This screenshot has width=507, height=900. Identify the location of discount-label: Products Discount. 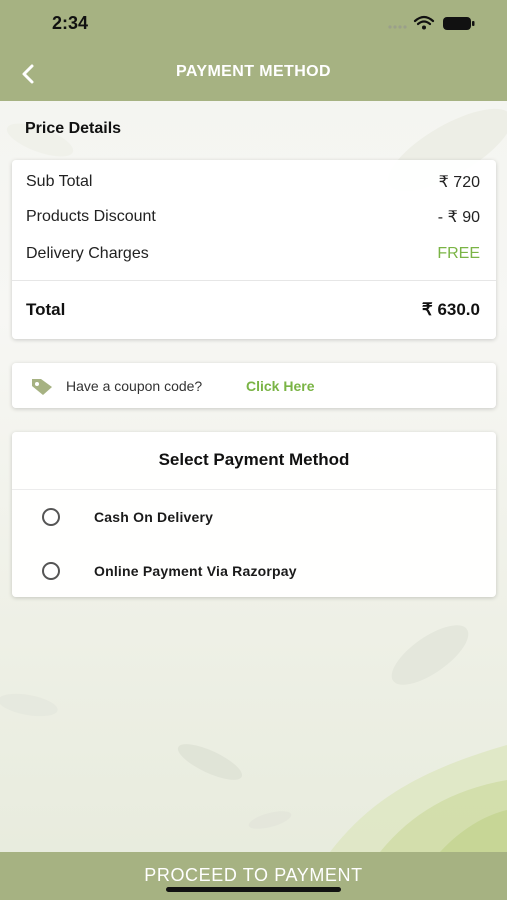
(91, 216).